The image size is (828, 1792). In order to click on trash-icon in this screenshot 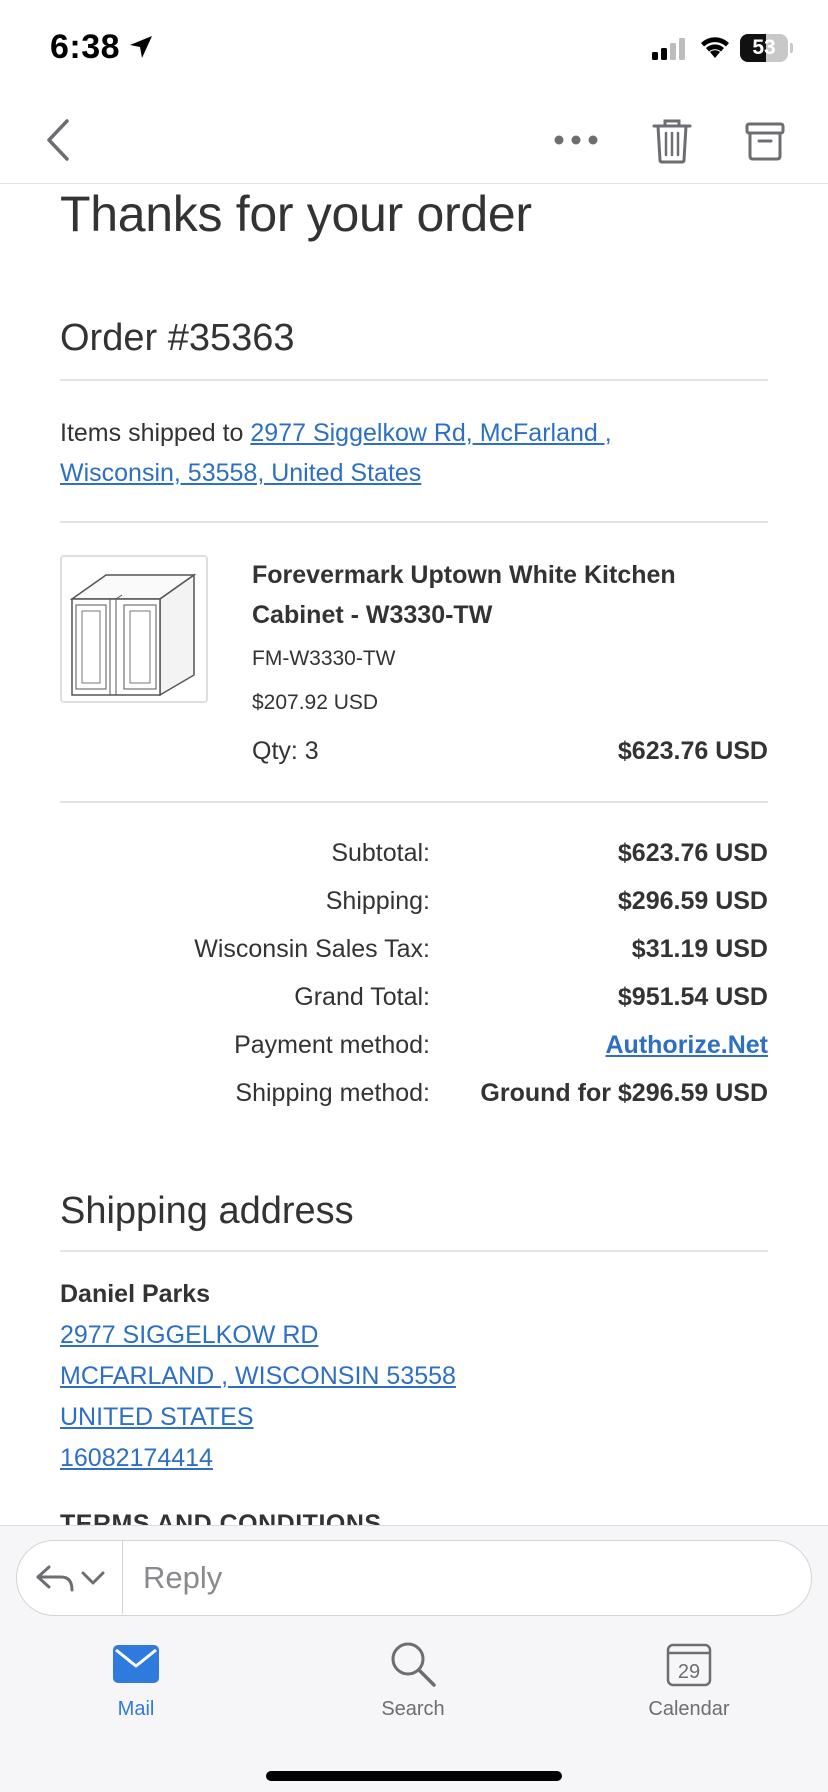, I will do `click(672, 141)`.